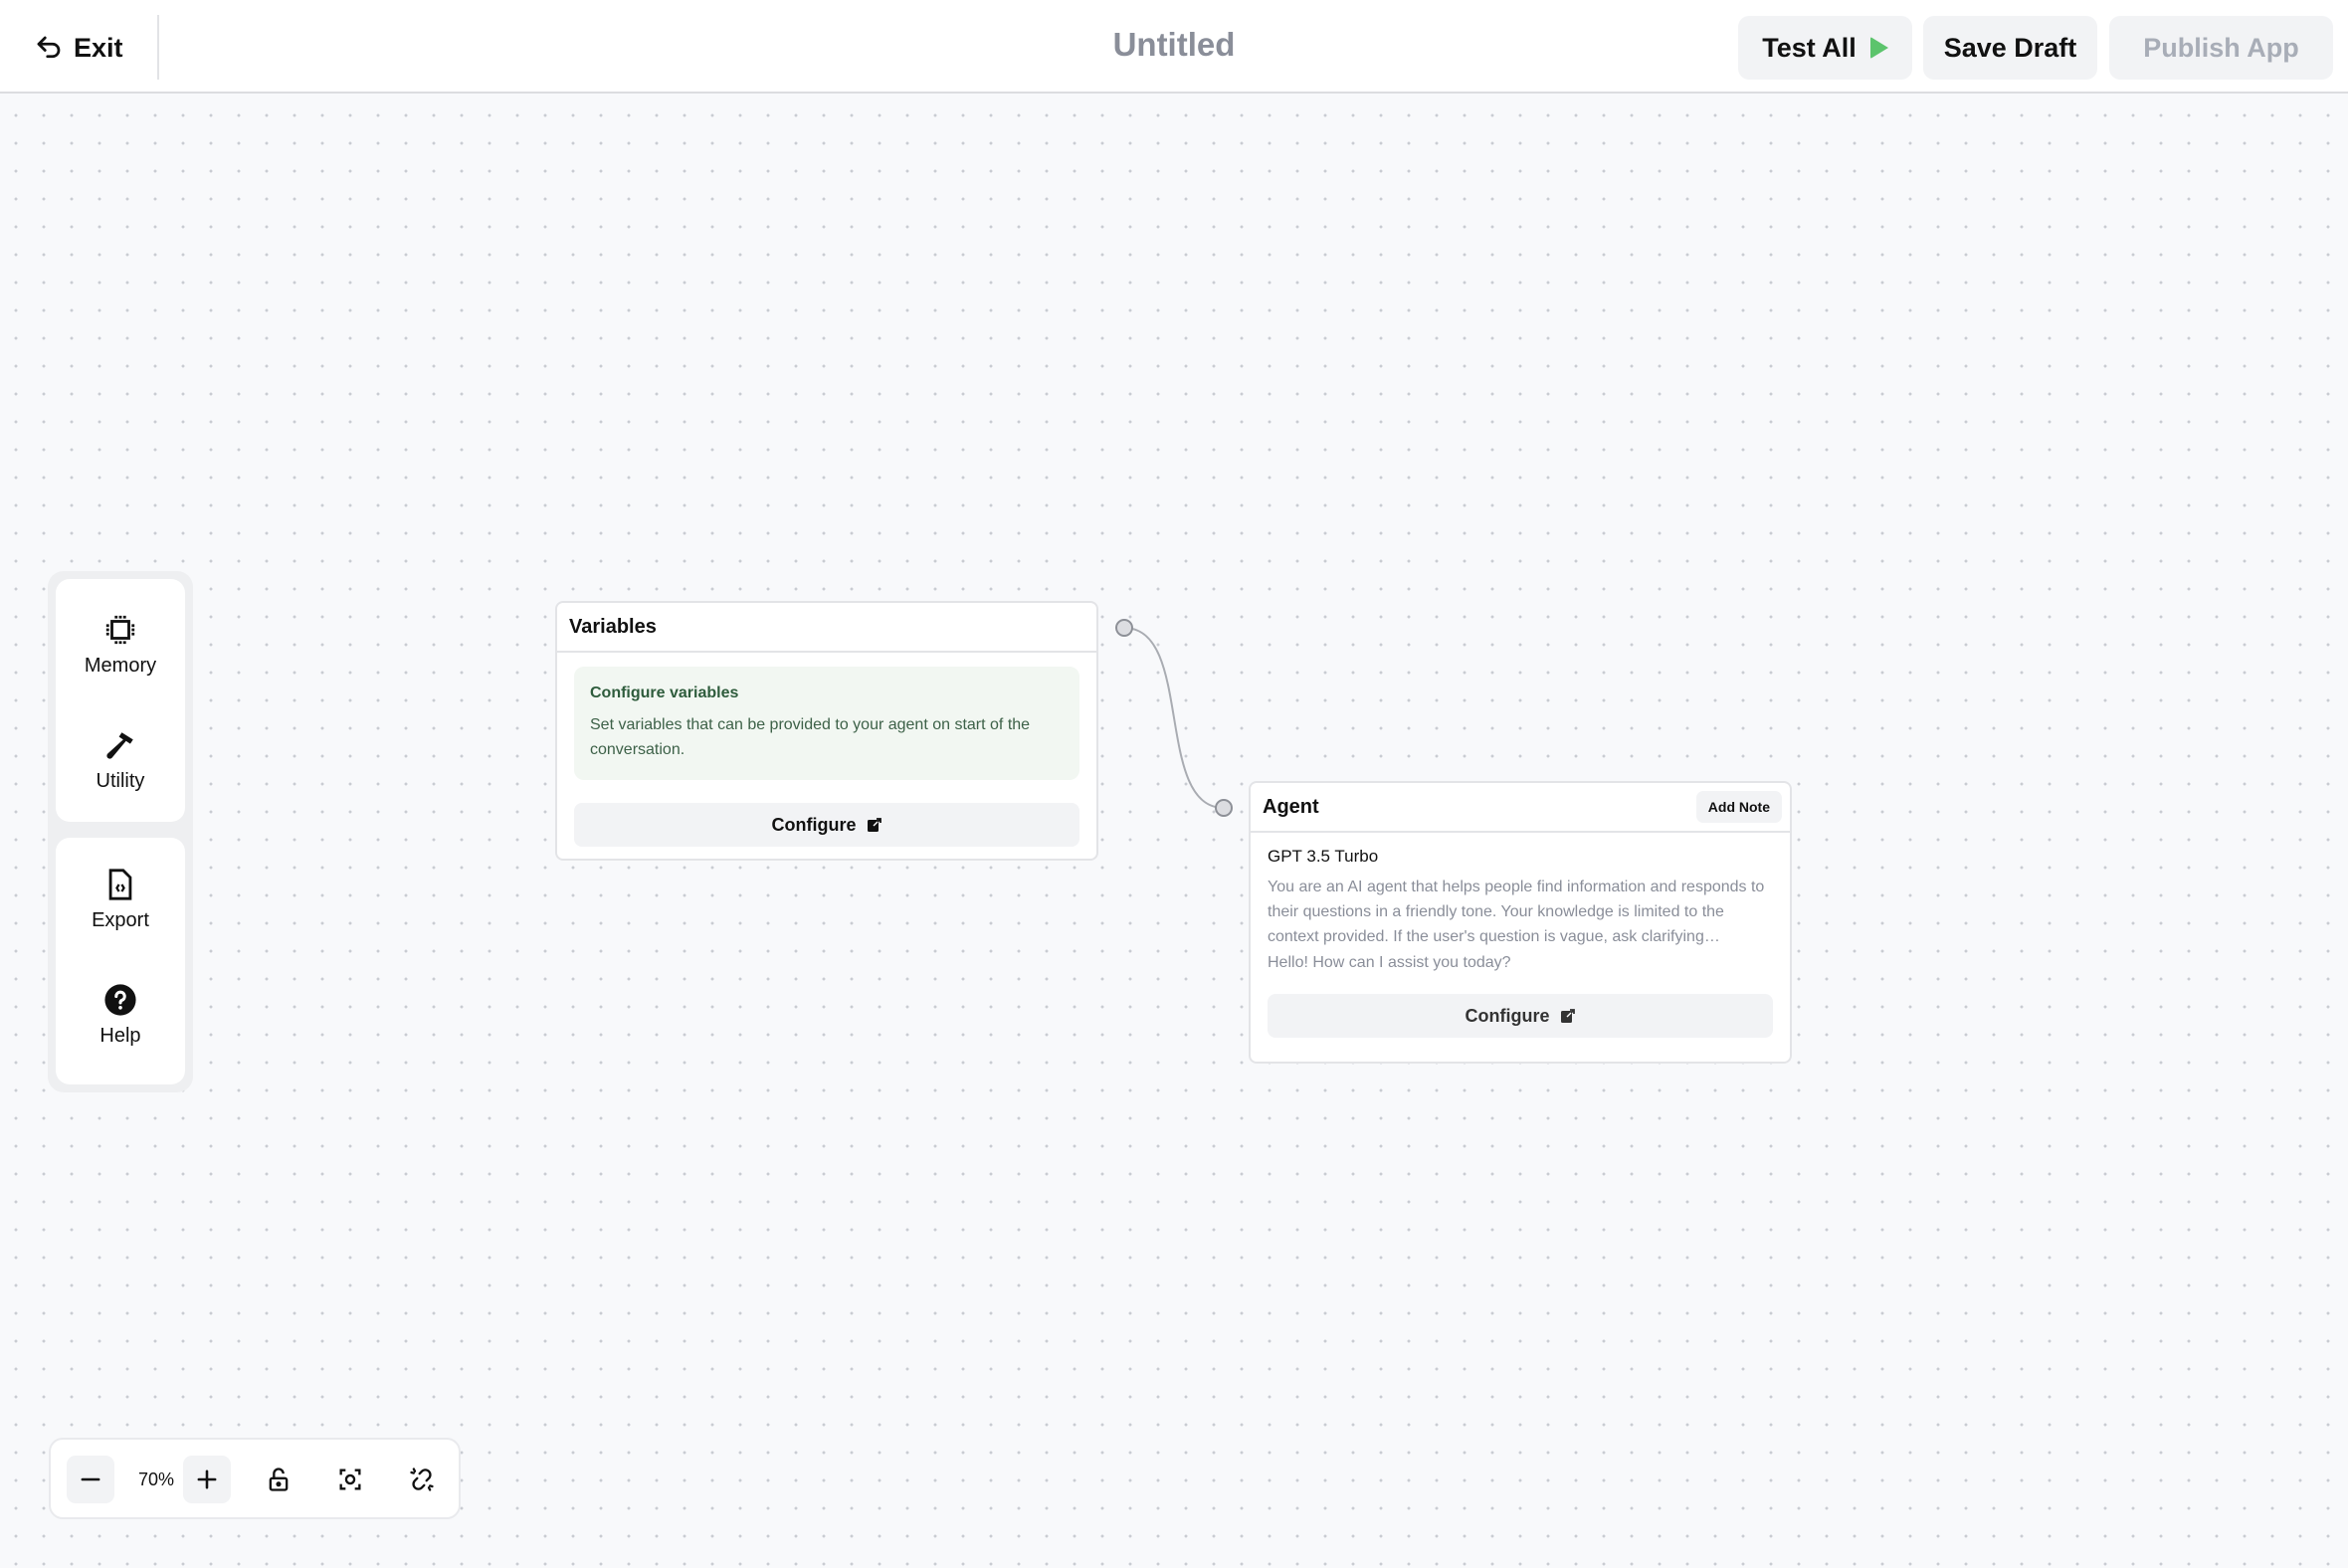 The height and width of the screenshot is (1568, 2348). I want to click on zoom-controls: 70%, so click(255, 1478).